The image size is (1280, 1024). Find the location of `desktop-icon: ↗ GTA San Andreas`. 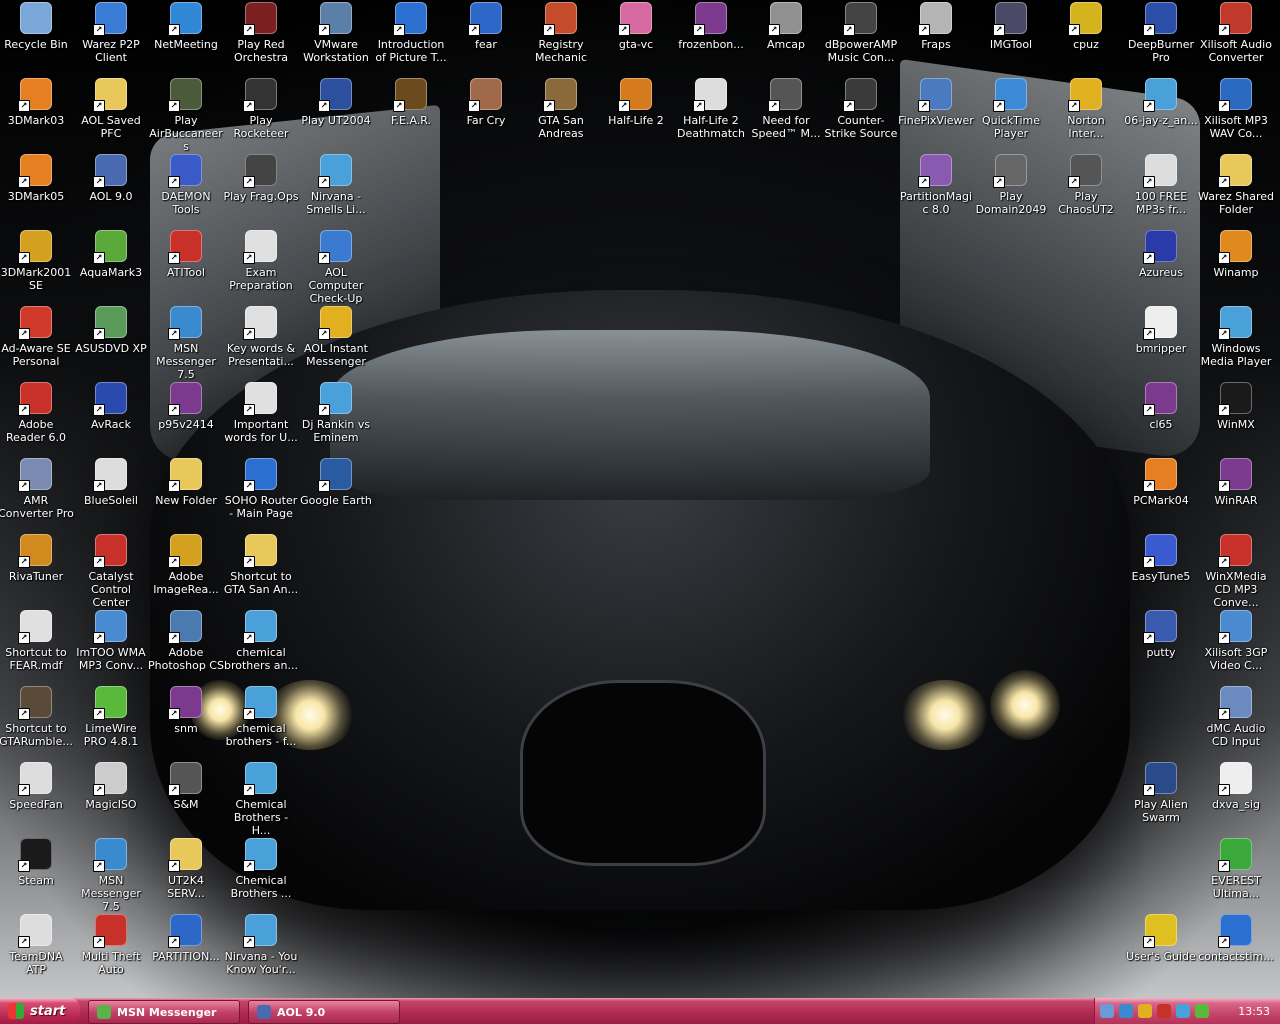

desktop-icon: ↗ GTA San Andreas is located at coordinates (561, 109).